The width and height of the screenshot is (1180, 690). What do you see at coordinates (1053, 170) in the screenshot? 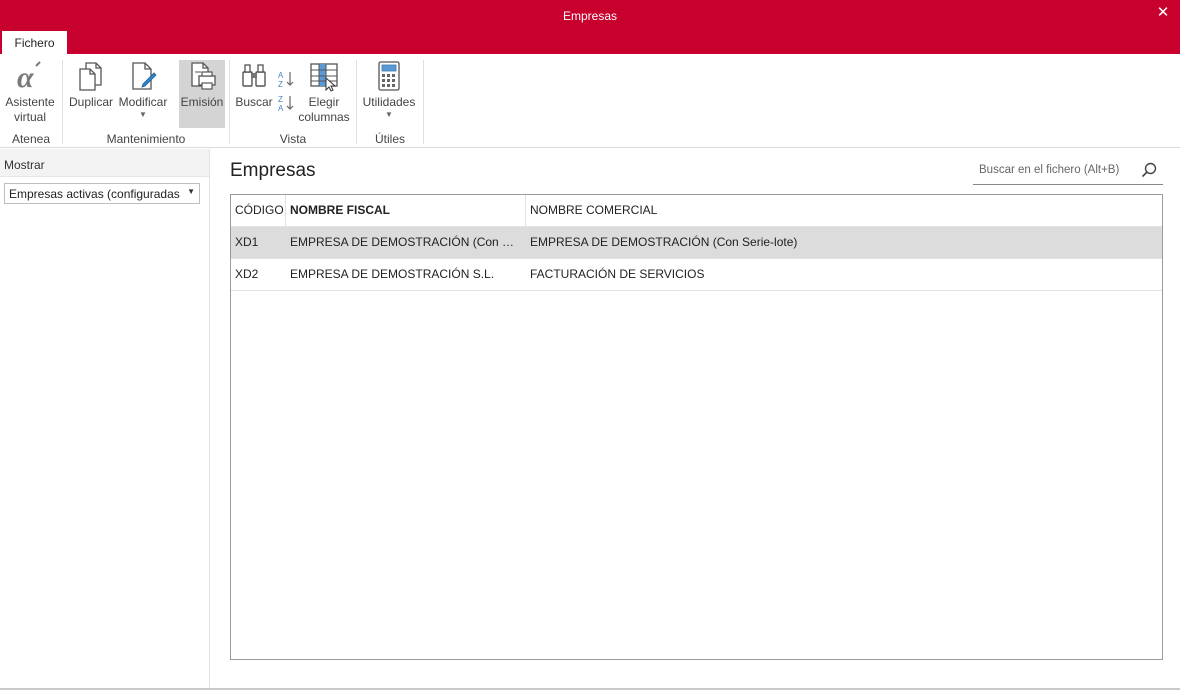
I see `search-input` at bounding box center [1053, 170].